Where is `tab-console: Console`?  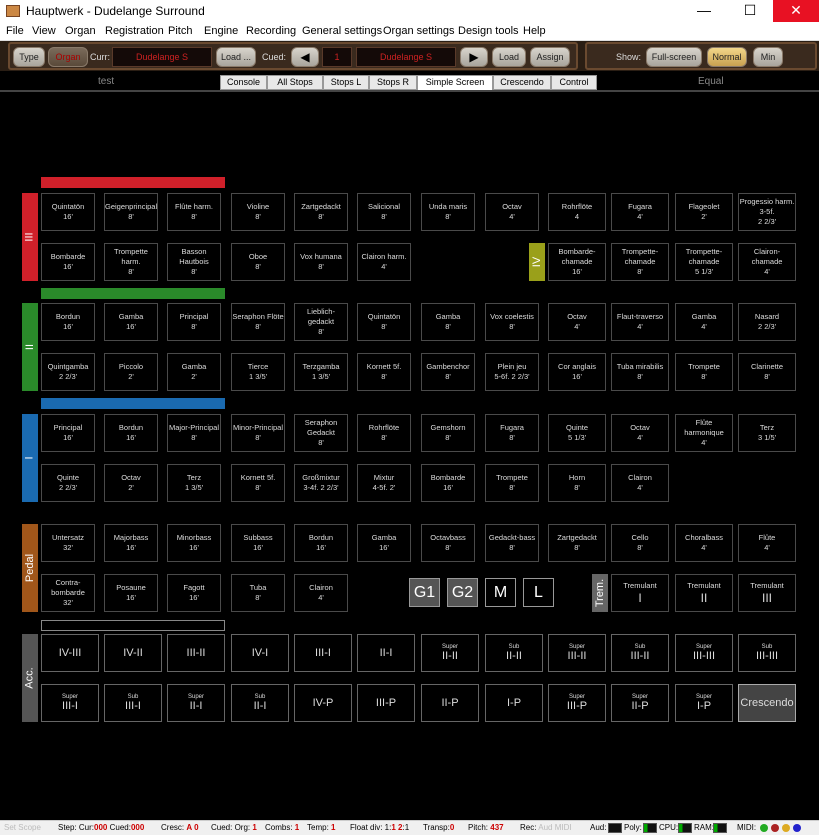
tab-console: Console is located at coordinates (243, 82).